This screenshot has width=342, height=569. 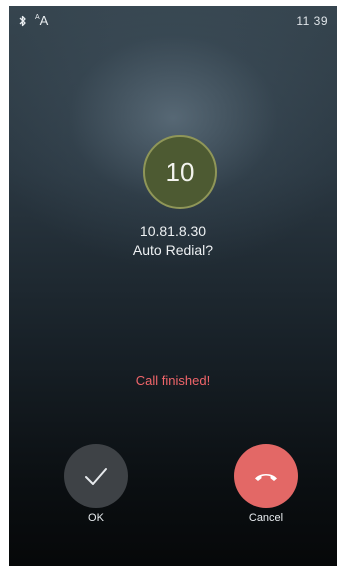 What do you see at coordinates (312, 21) in the screenshot?
I see `clock: 11 39` at bounding box center [312, 21].